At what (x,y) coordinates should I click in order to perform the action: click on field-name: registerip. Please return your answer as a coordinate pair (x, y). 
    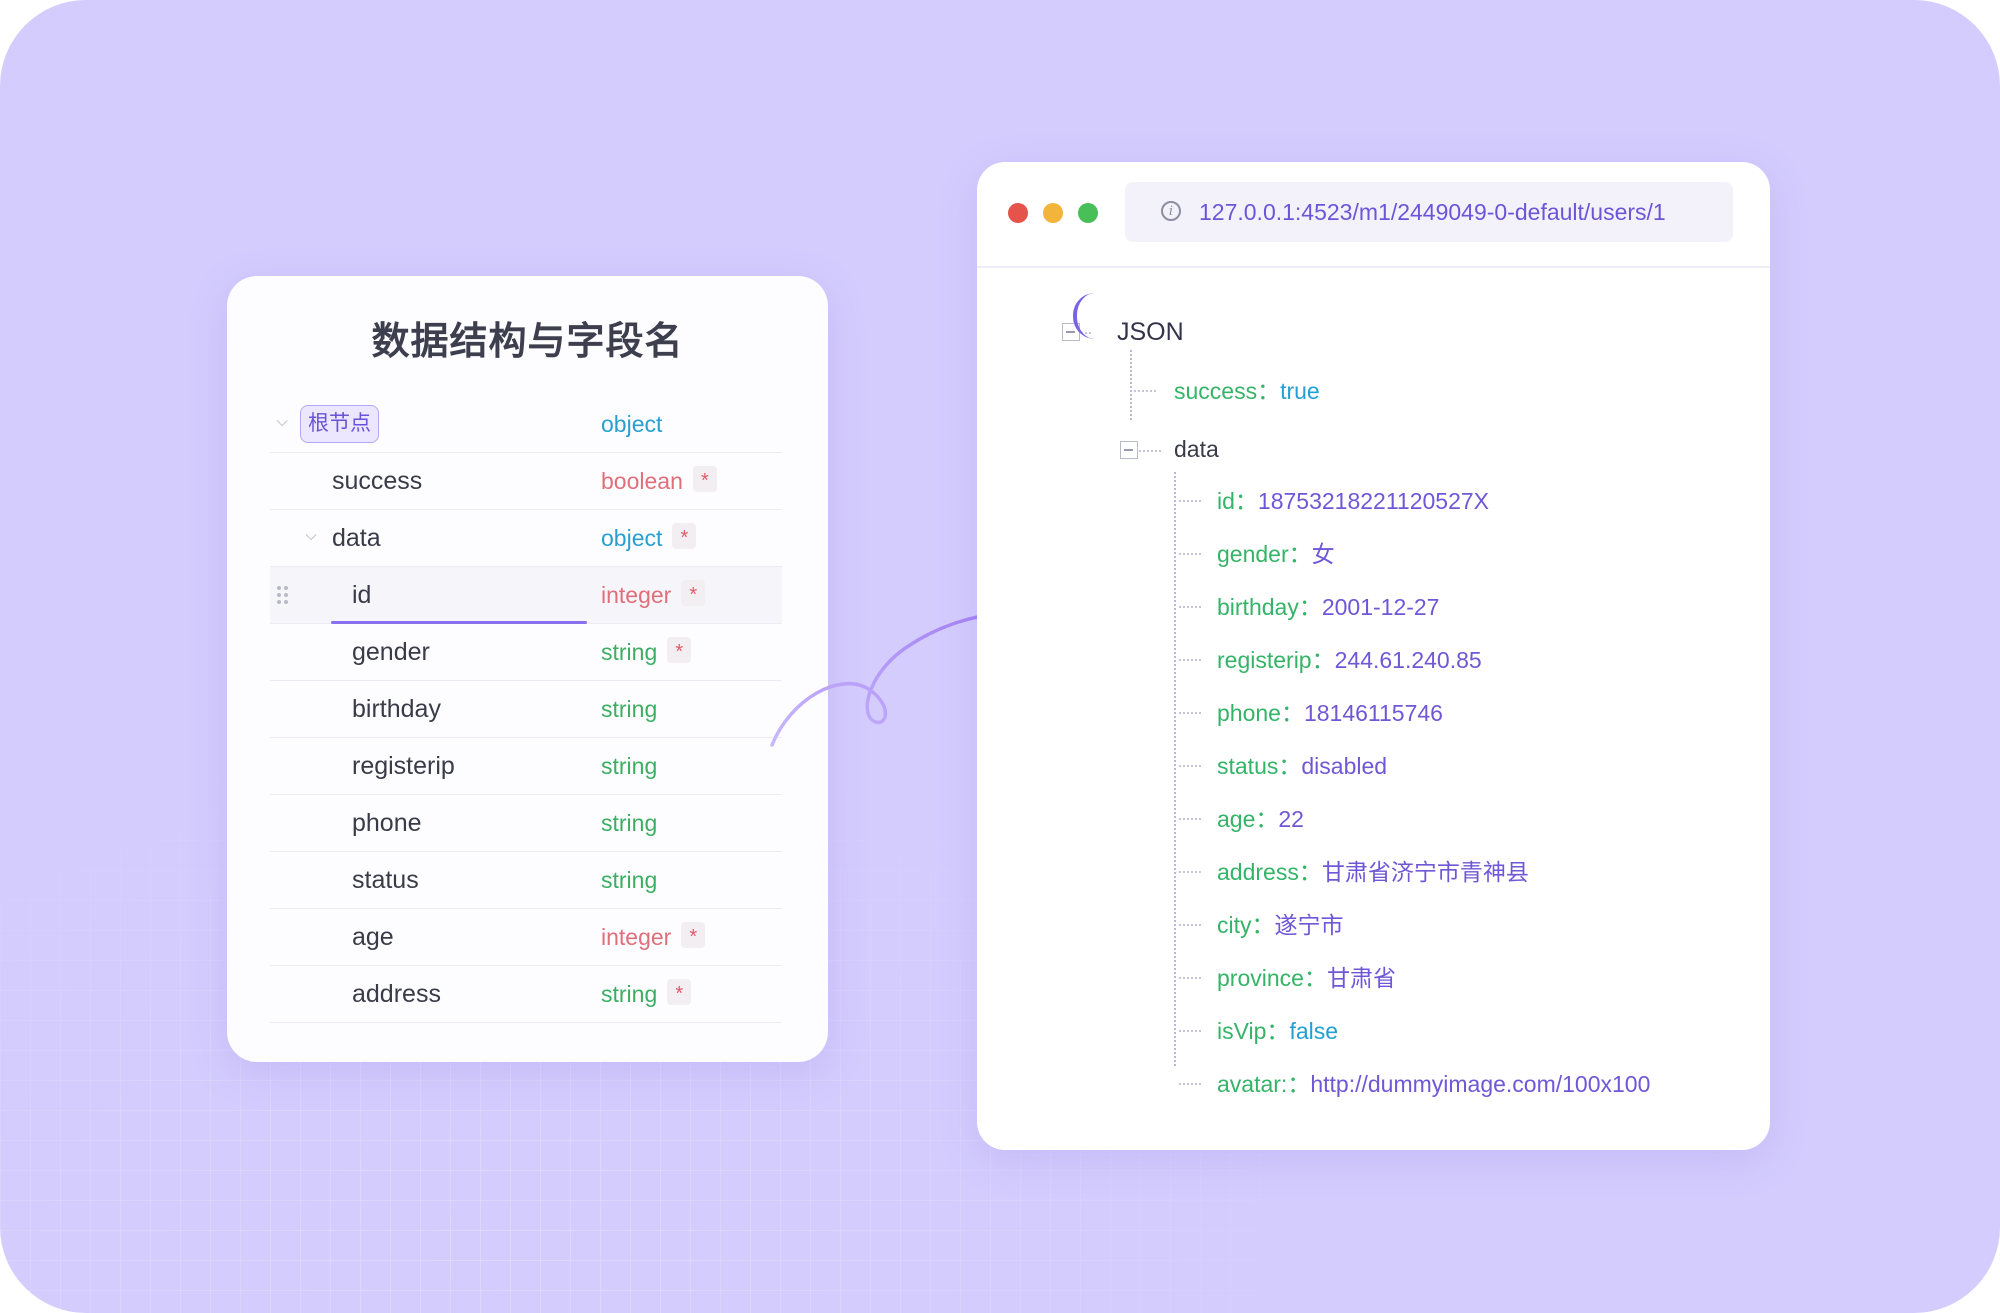
    Looking at the image, I should click on (403, 766).